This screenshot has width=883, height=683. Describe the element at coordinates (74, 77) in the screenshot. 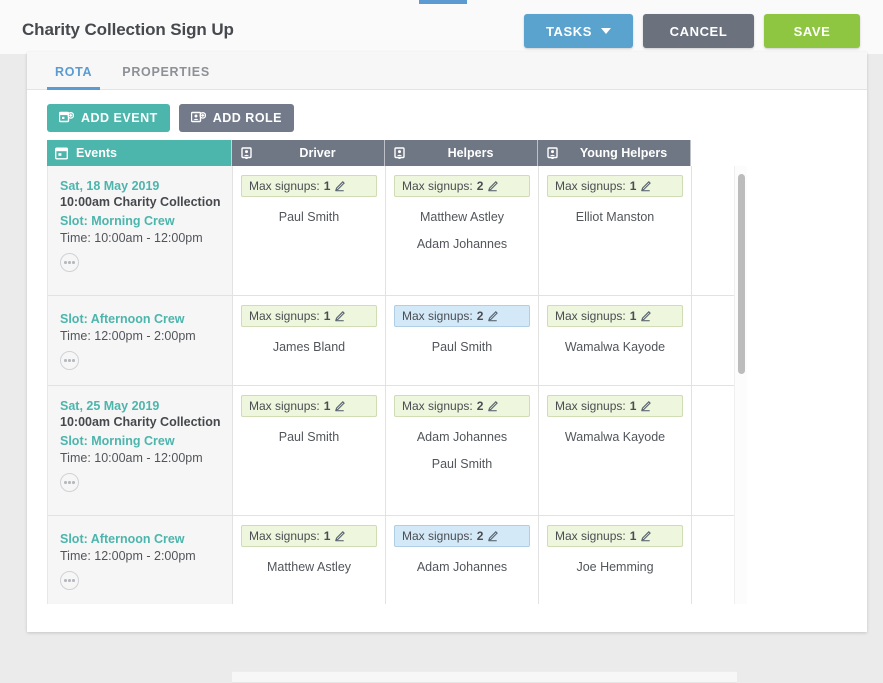

I see `tab-rota: ROTA` at that location.